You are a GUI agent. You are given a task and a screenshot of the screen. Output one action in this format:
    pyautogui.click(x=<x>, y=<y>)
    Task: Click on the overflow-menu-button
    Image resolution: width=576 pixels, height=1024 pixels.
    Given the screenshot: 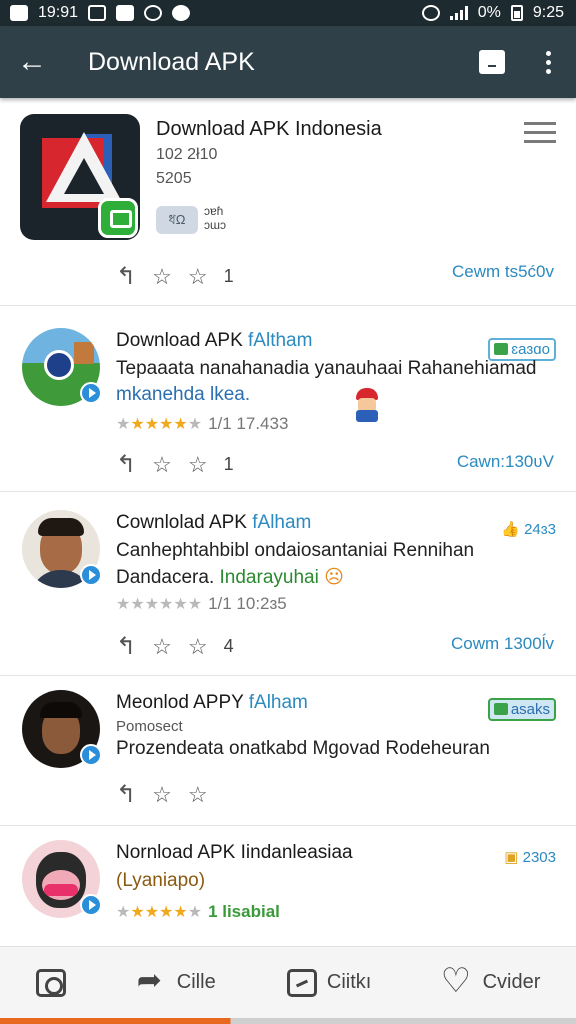 What is the action you would take?
    pyautogui.click(x=548, y=62)
    